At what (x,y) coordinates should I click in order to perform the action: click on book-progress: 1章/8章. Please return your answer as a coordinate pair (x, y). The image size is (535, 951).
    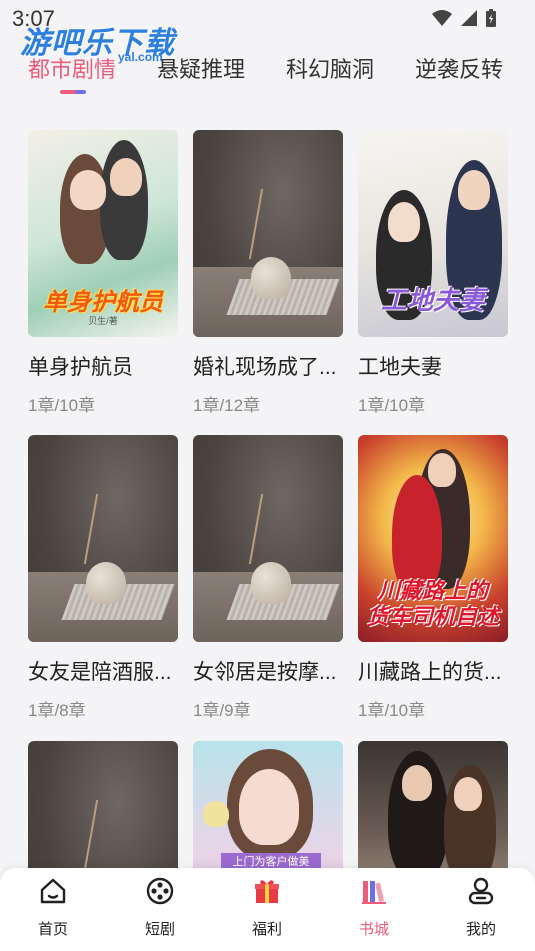
    Looking at the image, I should click on (57, 710).